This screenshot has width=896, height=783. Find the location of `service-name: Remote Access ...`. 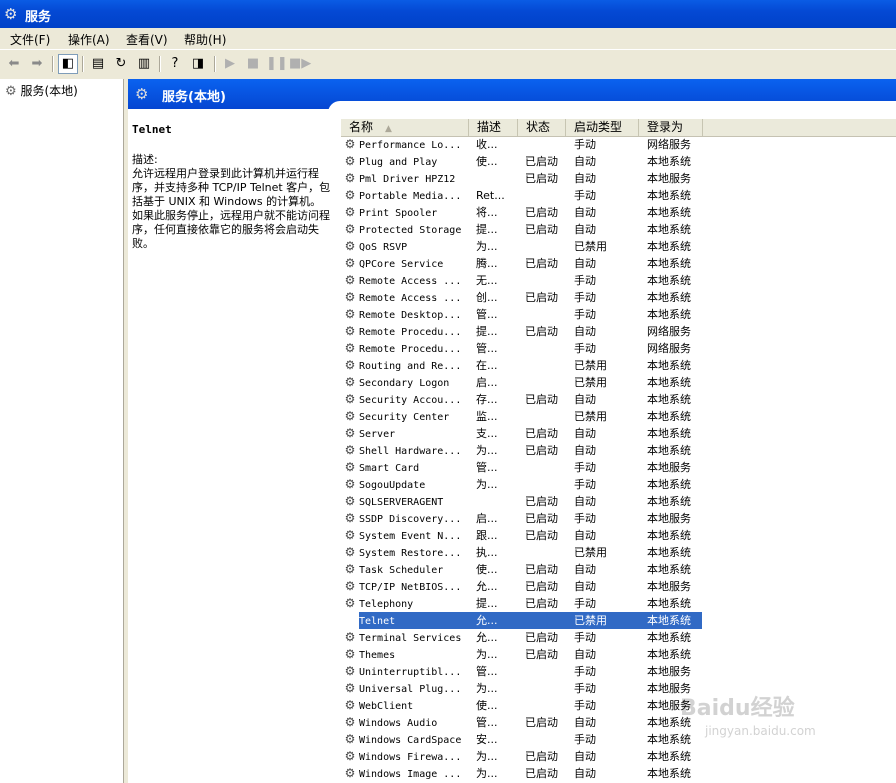

service-name: Remote Access ... is located at coordinates (410, 298).